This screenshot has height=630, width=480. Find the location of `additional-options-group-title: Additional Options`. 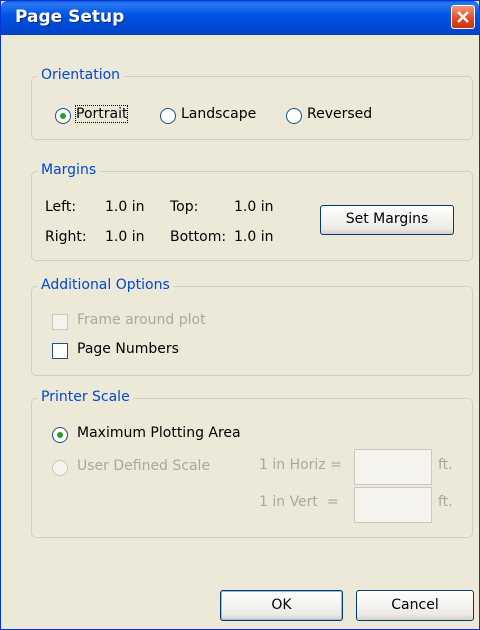

additional-options-group-title: Additional Options is located at coordinates (105, 285).